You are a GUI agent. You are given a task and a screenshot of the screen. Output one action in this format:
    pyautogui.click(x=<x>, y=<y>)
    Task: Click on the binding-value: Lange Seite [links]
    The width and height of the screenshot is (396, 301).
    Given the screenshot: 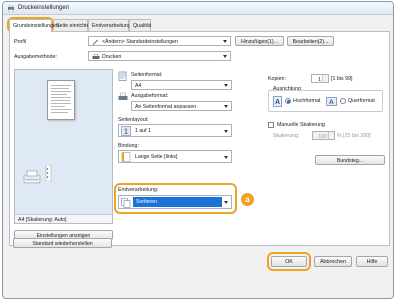 What is the action you would take?
    pyautogui.click(x=156, y=157)
    